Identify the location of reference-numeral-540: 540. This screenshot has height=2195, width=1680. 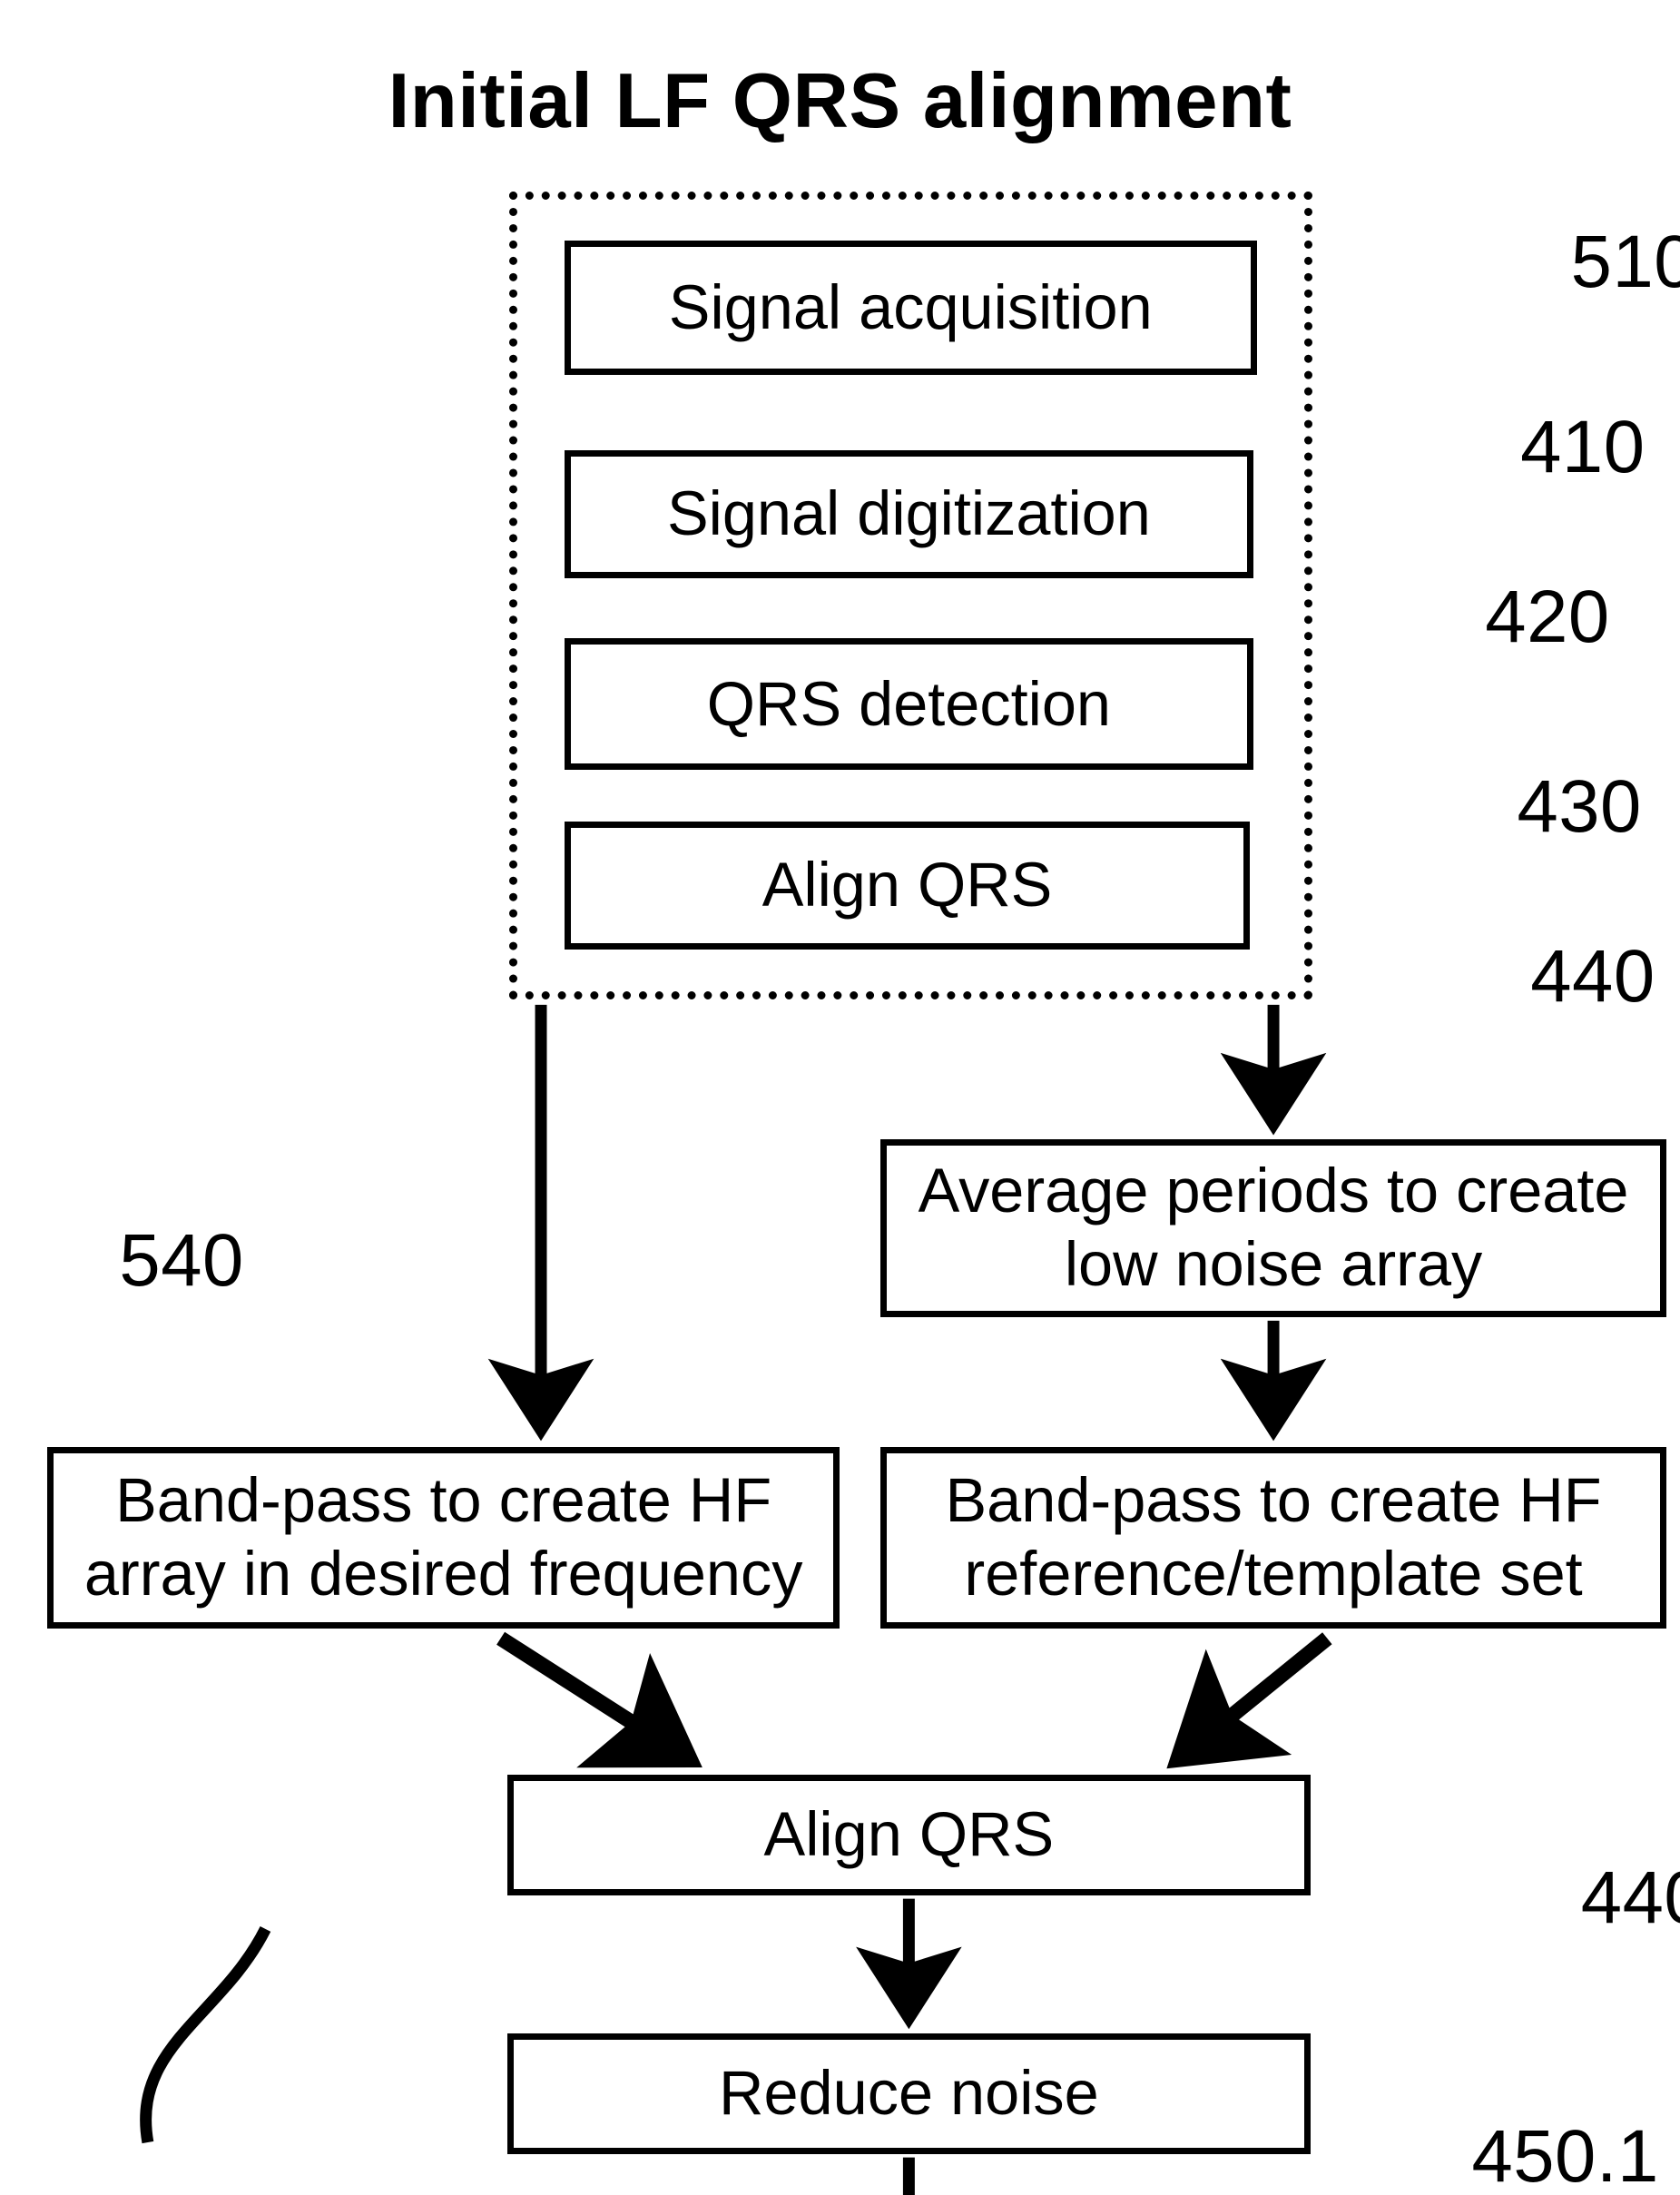
(181, 1260).